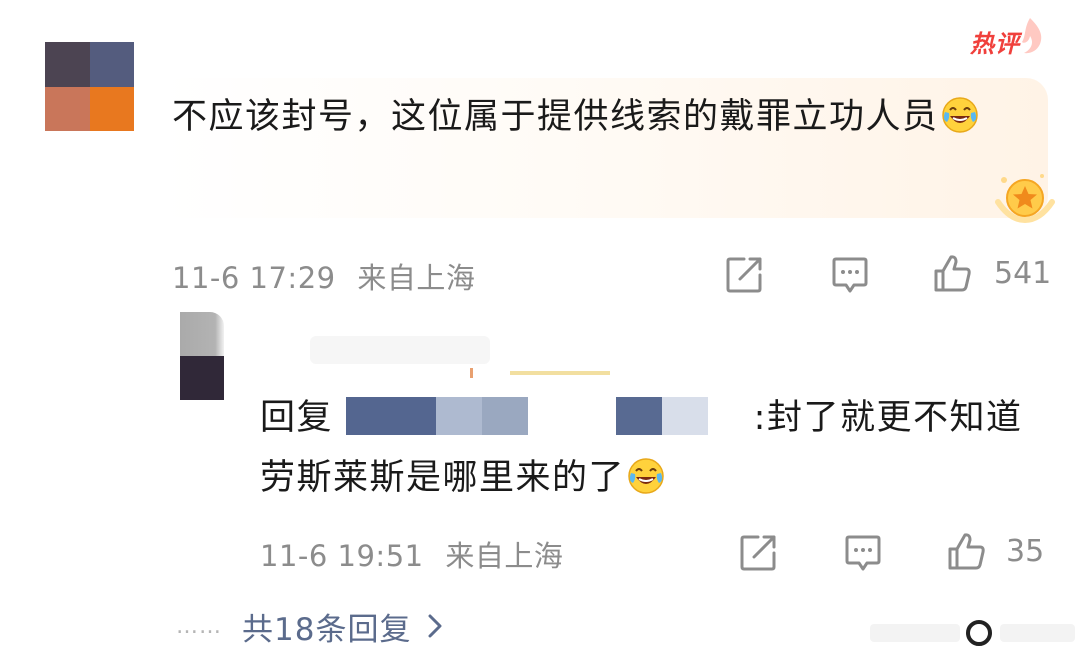  What do you see at coordinates (435, 626) in the screenshot?
I see `chevron-right-icon` at bounding box center [435, 626].